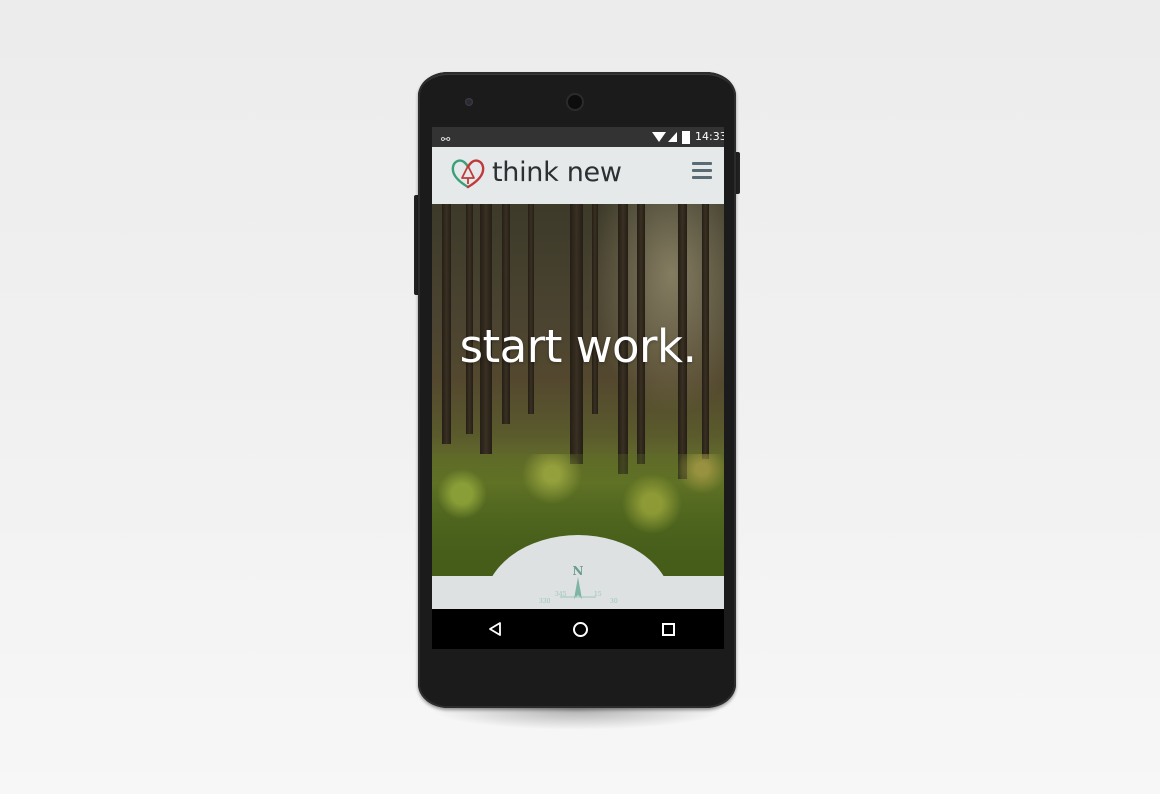  What do you see at coordinates (659, 137) in the screenshot?
I see `wifi-icon` at bounding box center [659, 137].